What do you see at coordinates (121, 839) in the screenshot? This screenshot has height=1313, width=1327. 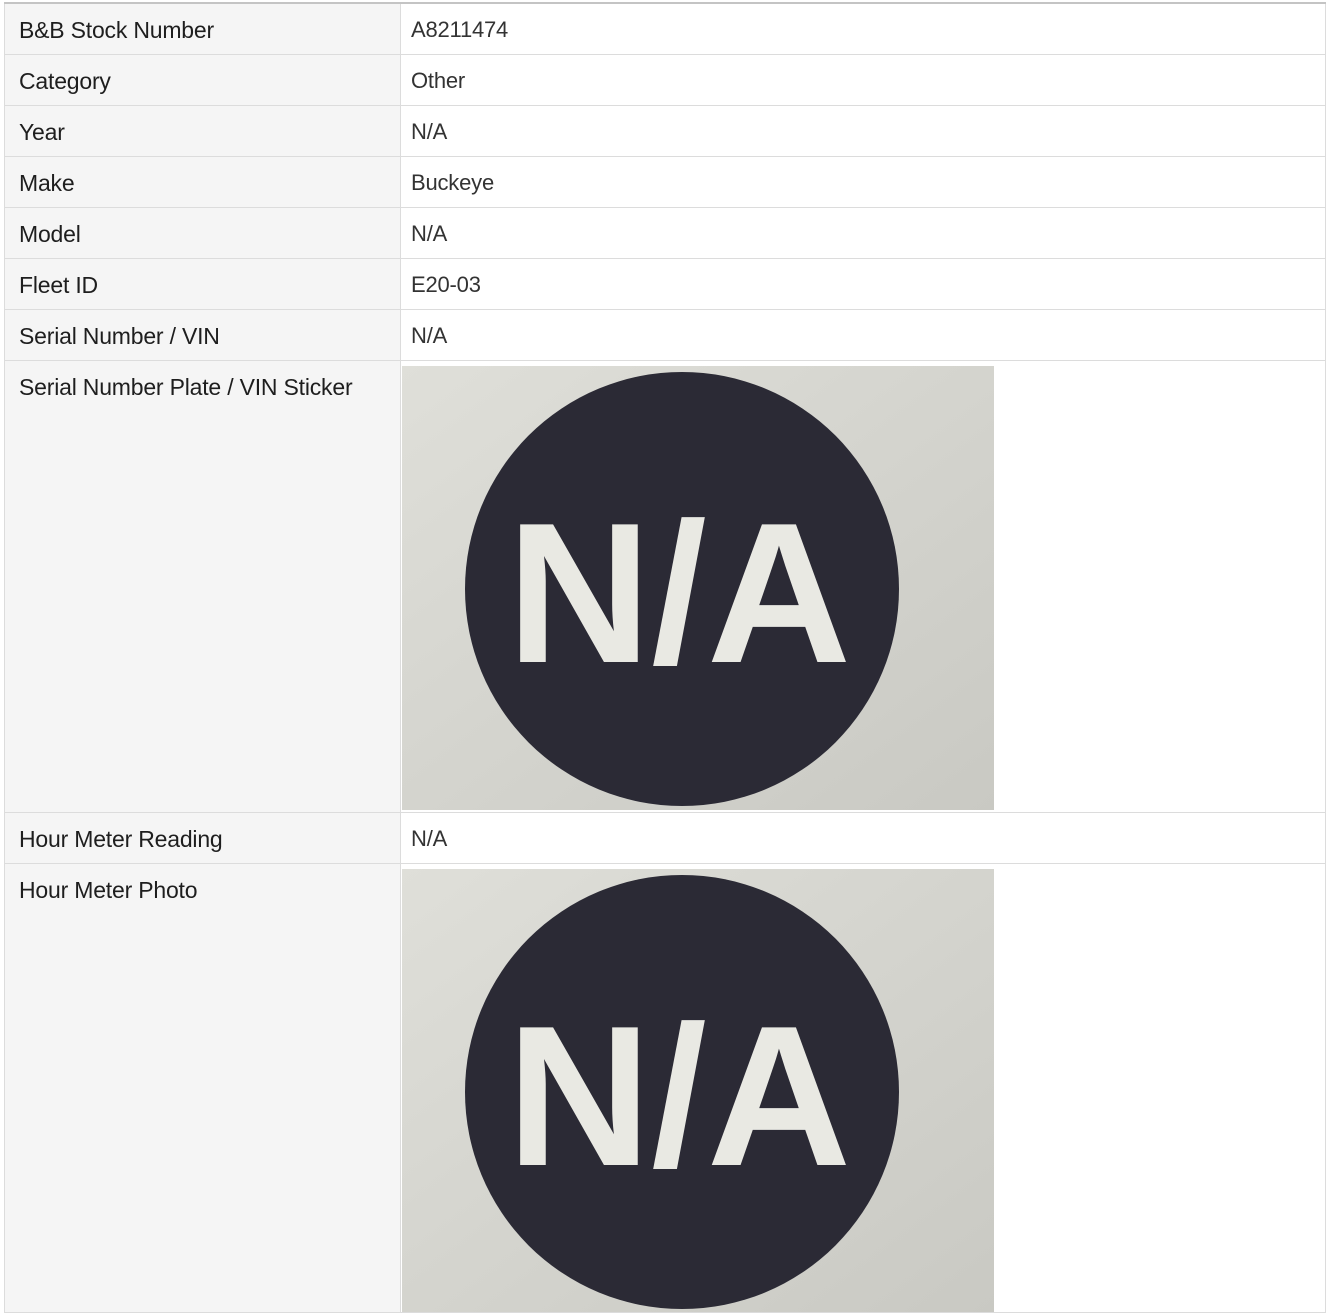 I see `hour-meter-reading-label: Hour Meter Reading` at bounding box center [121, 839].